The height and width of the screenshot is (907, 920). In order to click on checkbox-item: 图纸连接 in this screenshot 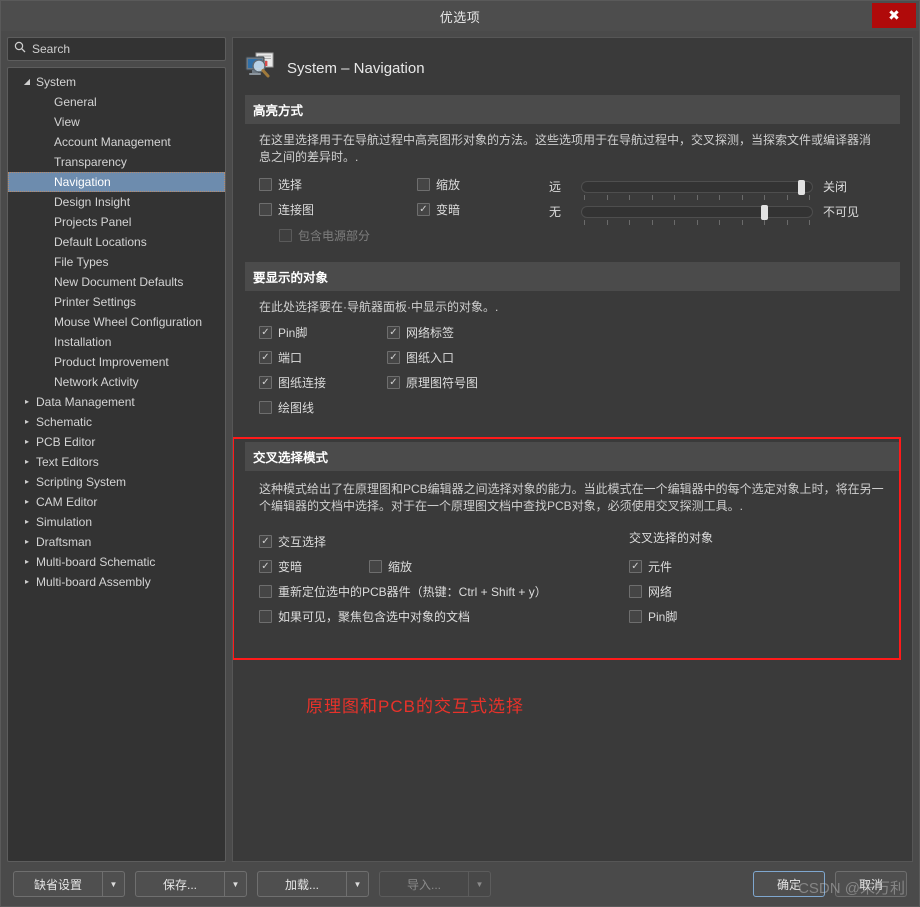, I will do `click(292, 382)`.